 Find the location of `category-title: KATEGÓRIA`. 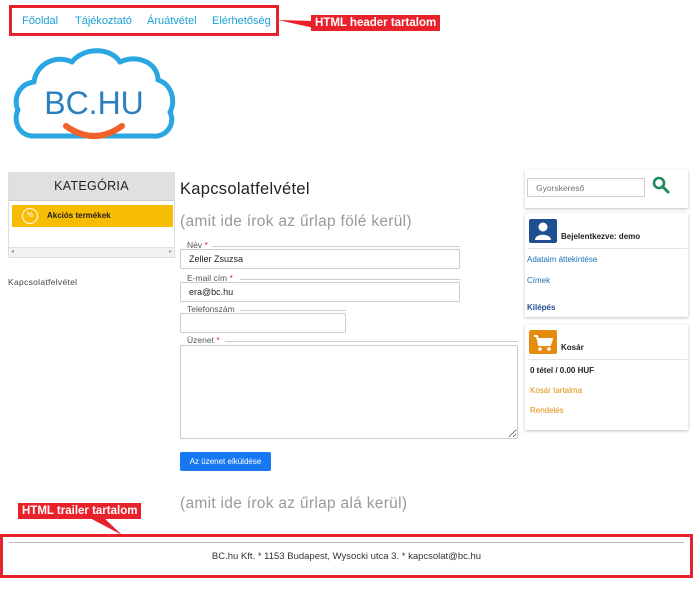

category-title: KATEGÓRIA is located at coordinates (91, 187).